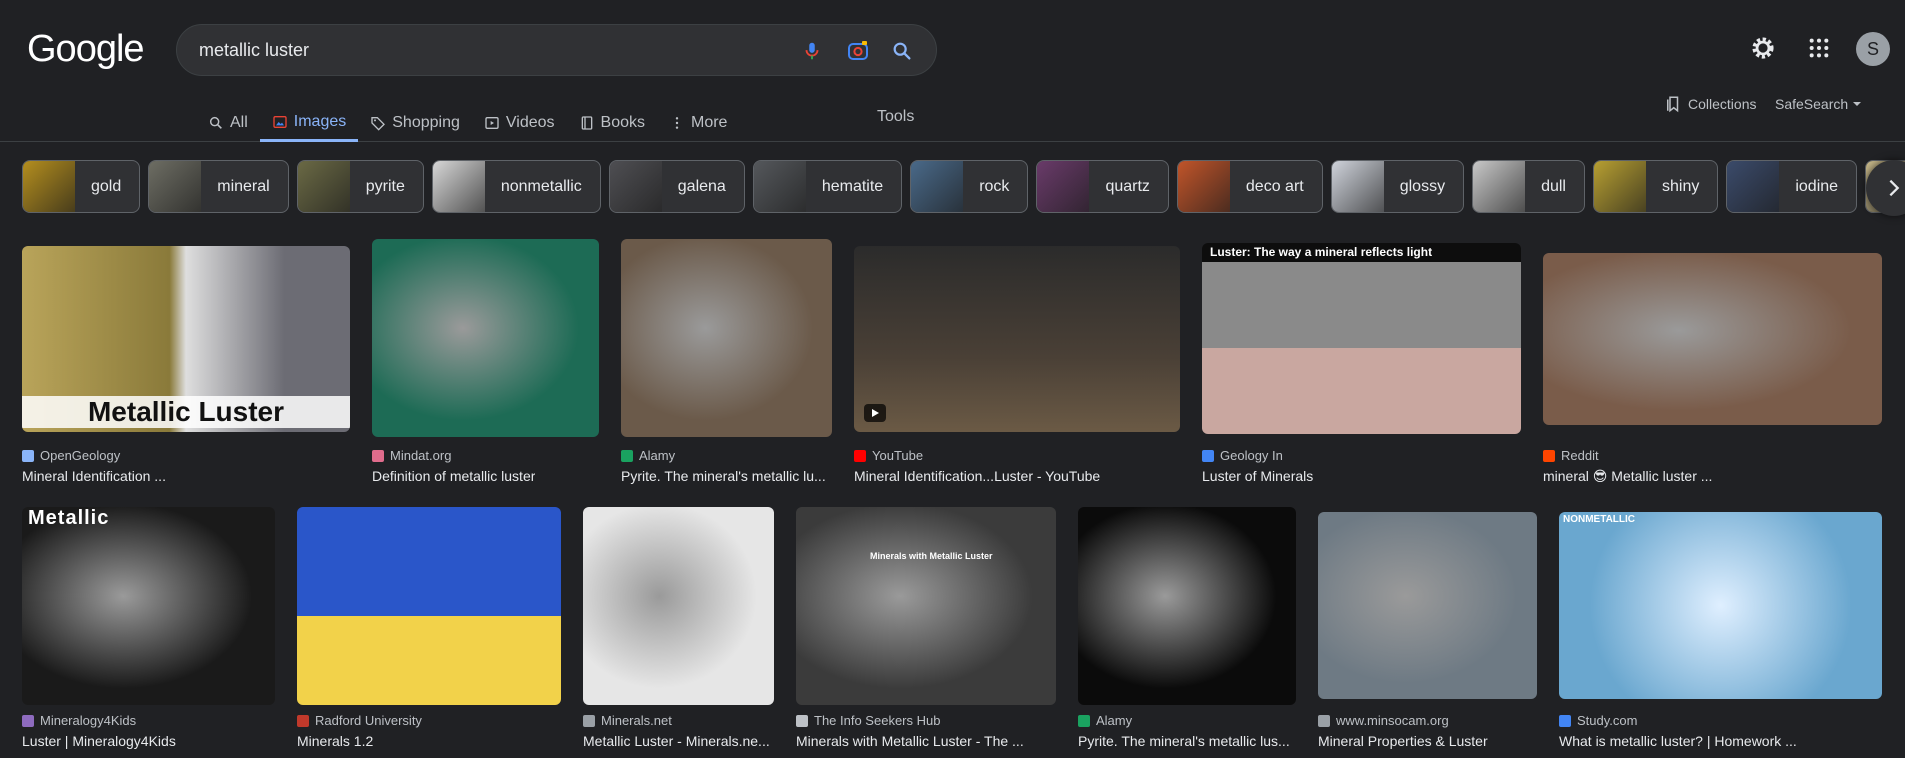  I want to click on result-thumbnail: Luster: The way a mineral reflects light, so click(1361, 338).